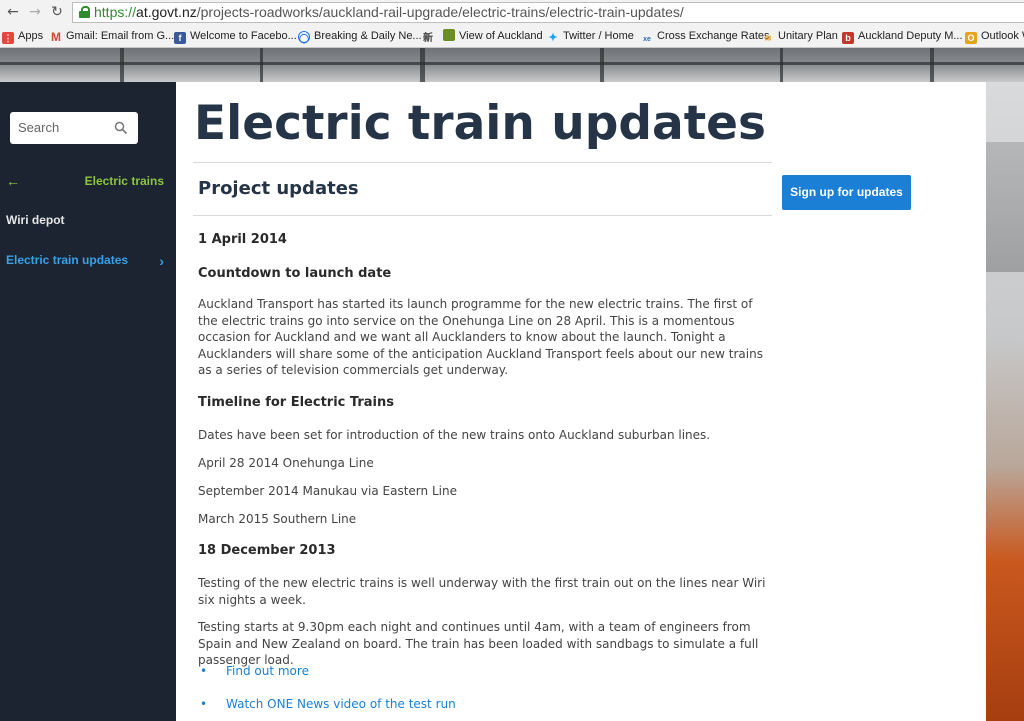 Image resolution: width=1024 pixels, height=721 pixels. What do you see at coordinates (327, 491) in the screenshot?
I see `timeline-item: September 2014 Manukau via Eastern Line` at bounding box center [327, 491].